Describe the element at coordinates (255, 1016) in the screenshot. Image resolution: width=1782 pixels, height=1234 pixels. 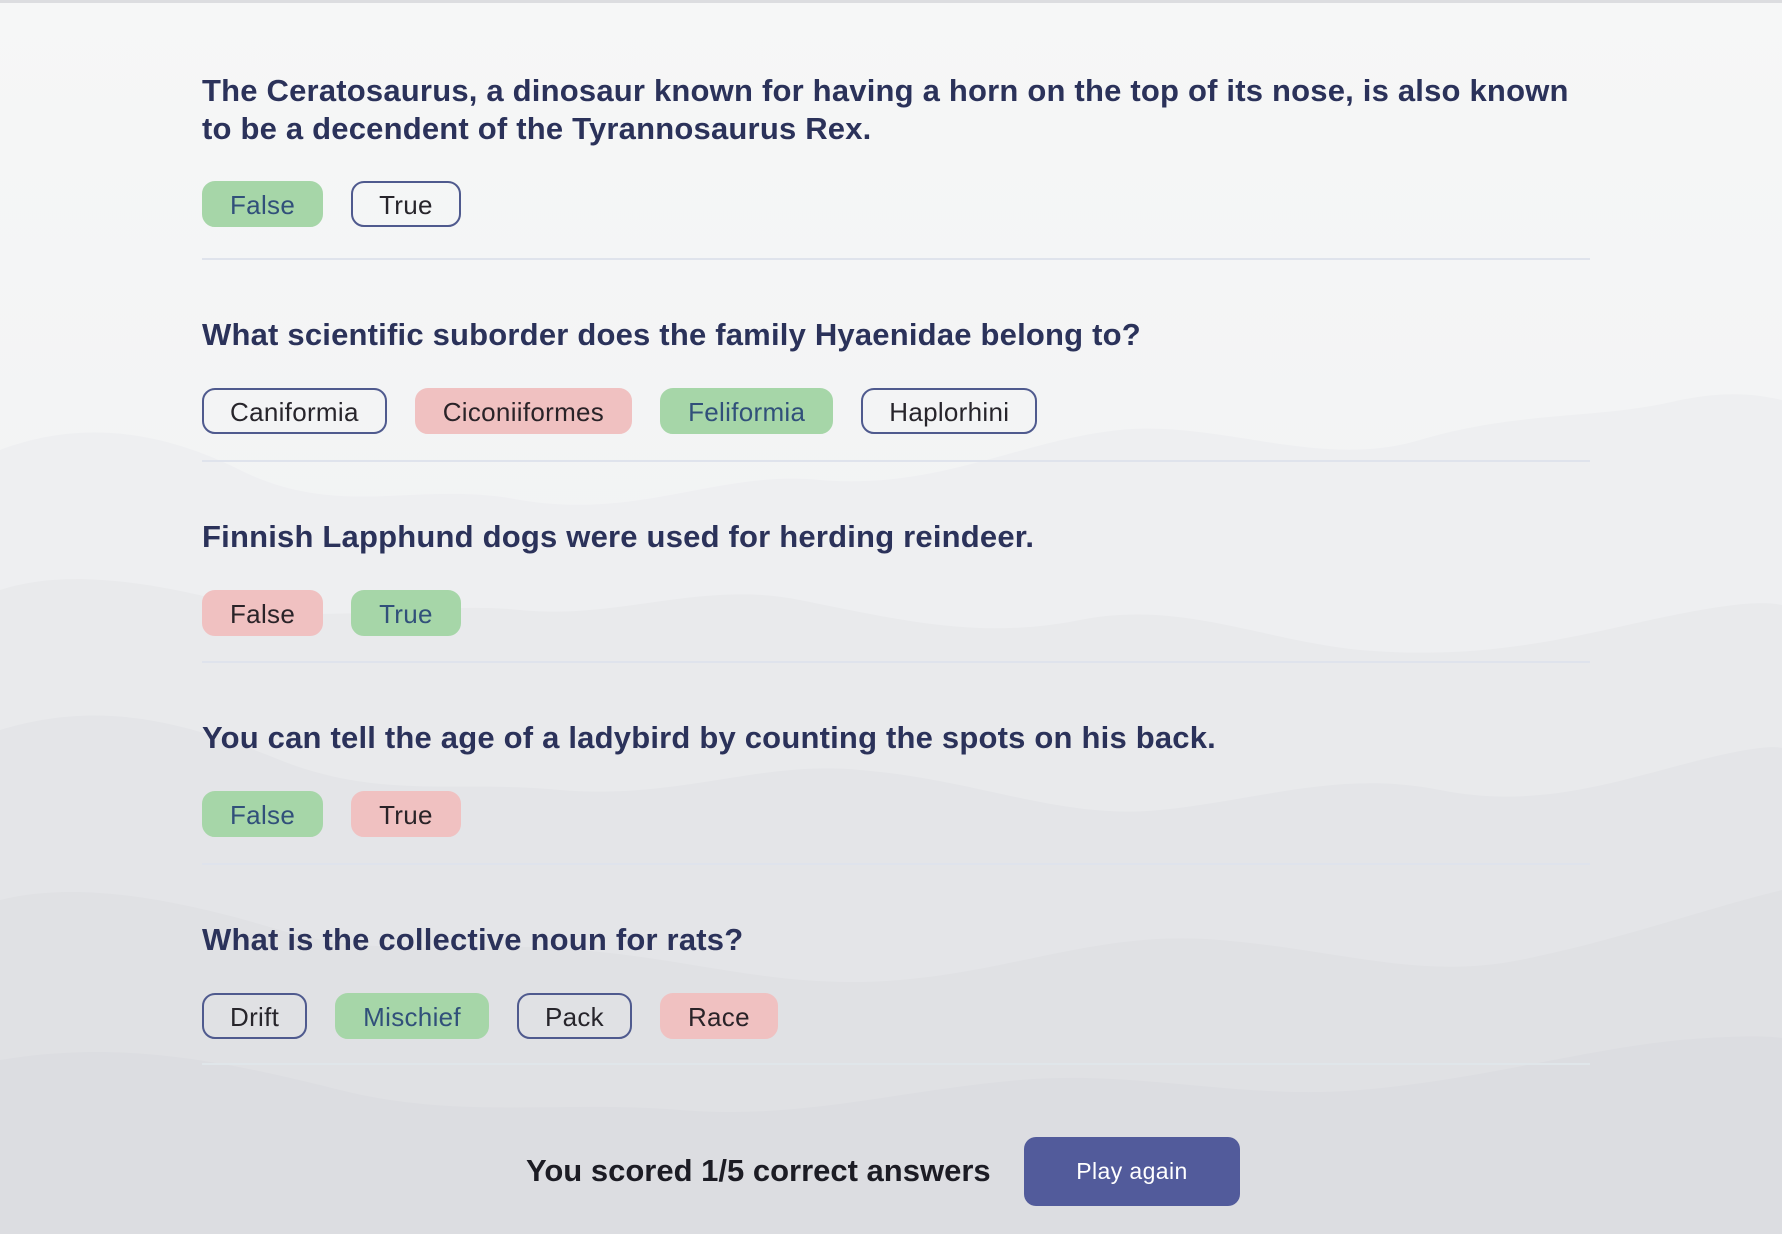
I see `answer-option: Drift` at that location.